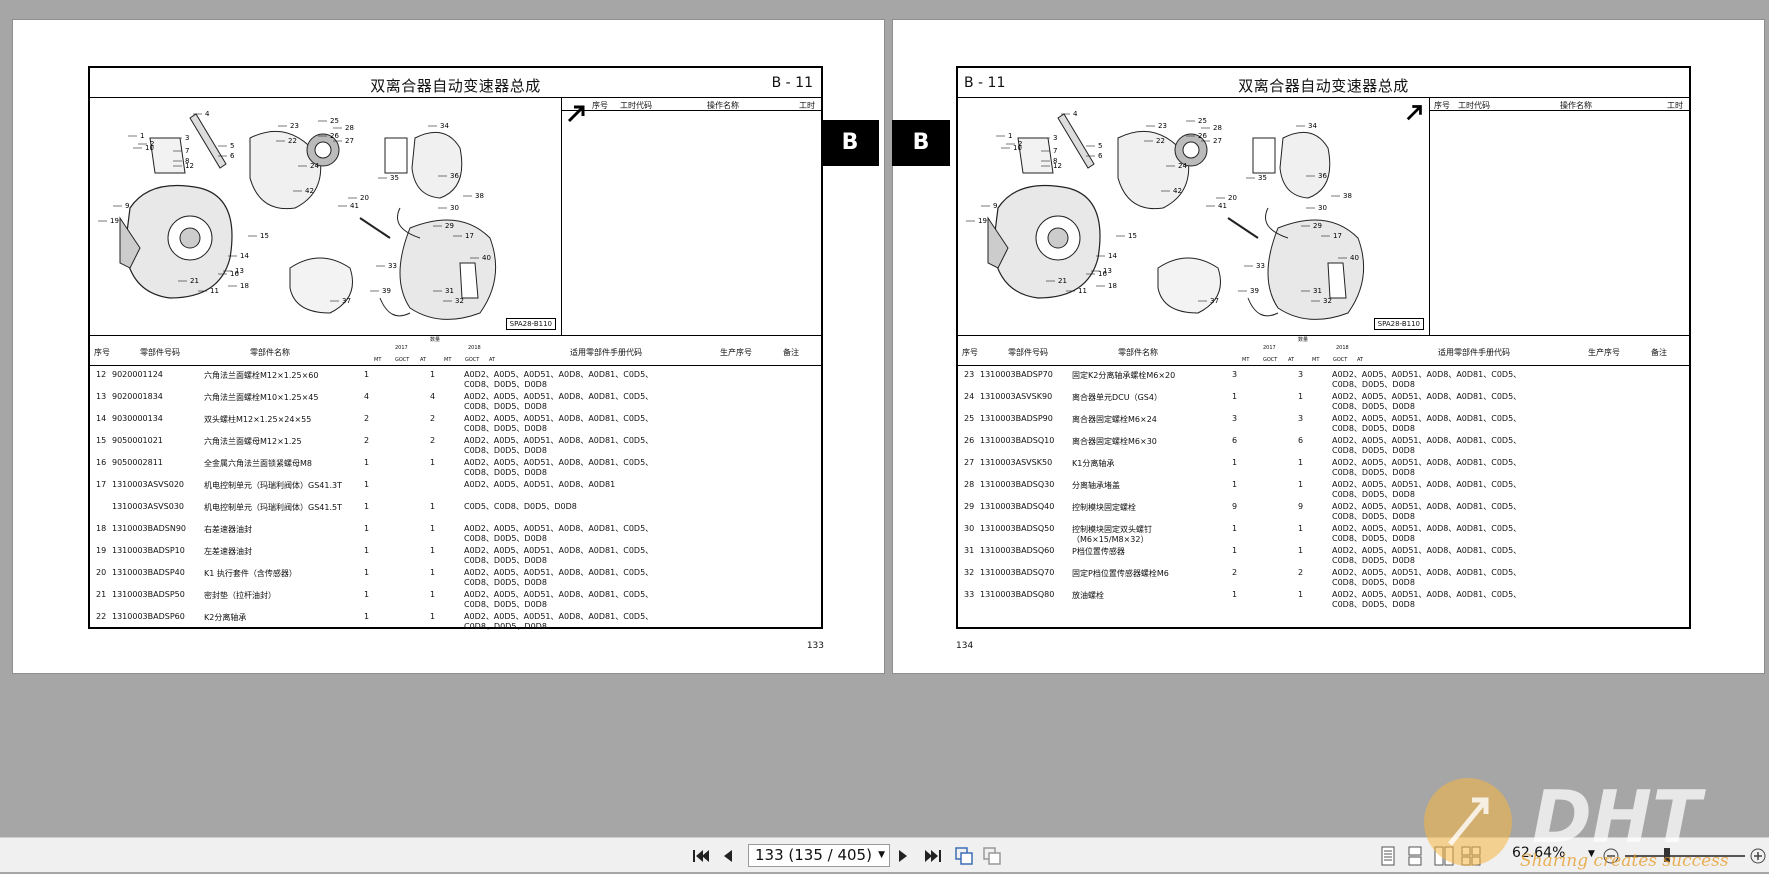 The width and height of the screenshot is (1769, 874). Describe the element at coordinates (850, 143) in the screenshot. I see `section-tab-left: B` at that location.